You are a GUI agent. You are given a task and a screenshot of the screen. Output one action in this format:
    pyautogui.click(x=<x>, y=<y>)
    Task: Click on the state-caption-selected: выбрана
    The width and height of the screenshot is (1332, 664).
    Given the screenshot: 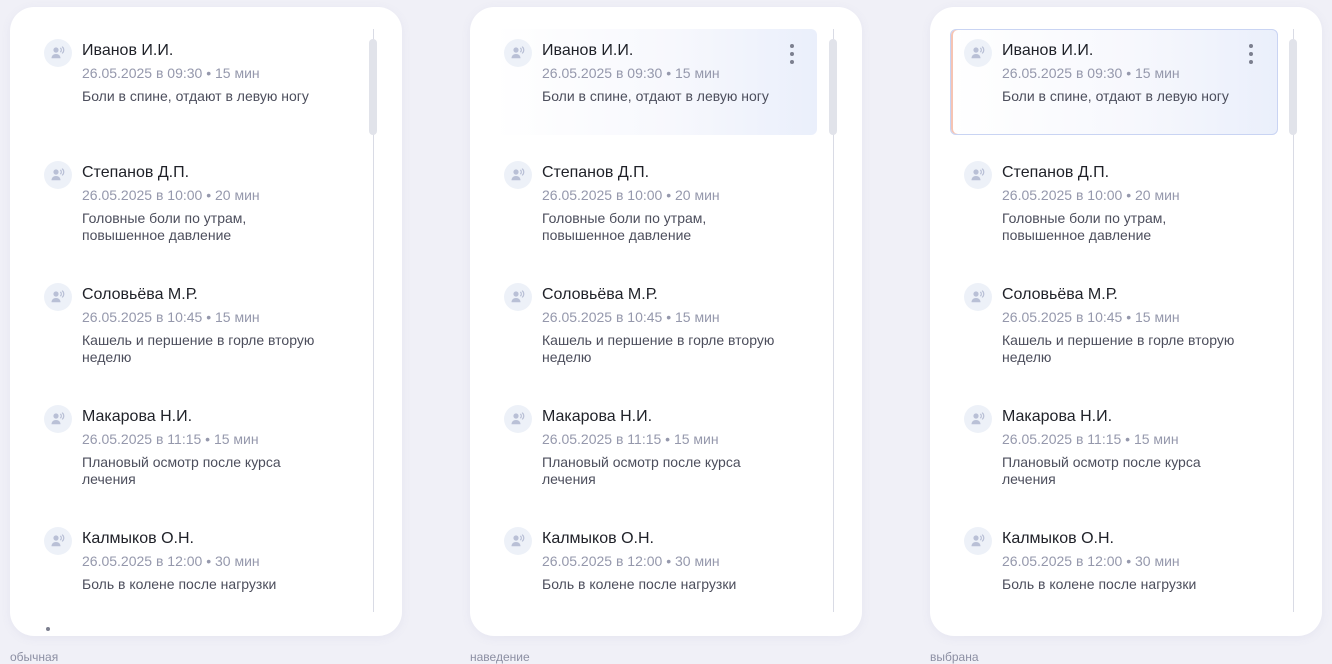 What is the action you would take?
    pyautogui.click(x=954, y=657)
    